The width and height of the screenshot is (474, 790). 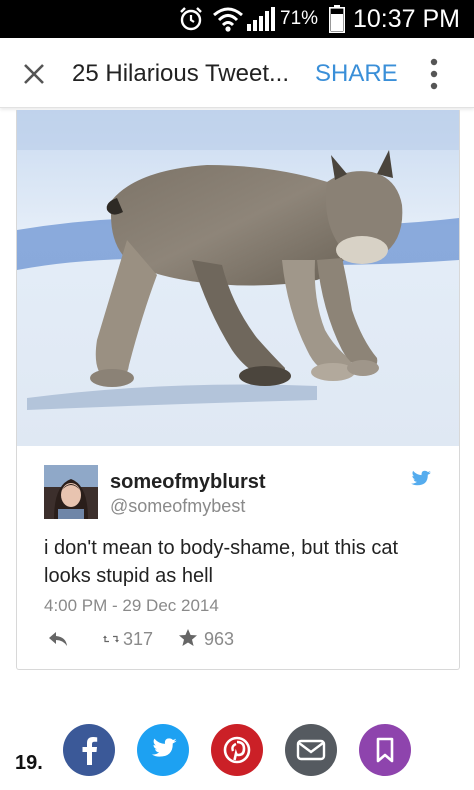 I want to click on tweet-timestamp: 4:00 PM - 29 Dec 2014, so click(x=131, y=606).